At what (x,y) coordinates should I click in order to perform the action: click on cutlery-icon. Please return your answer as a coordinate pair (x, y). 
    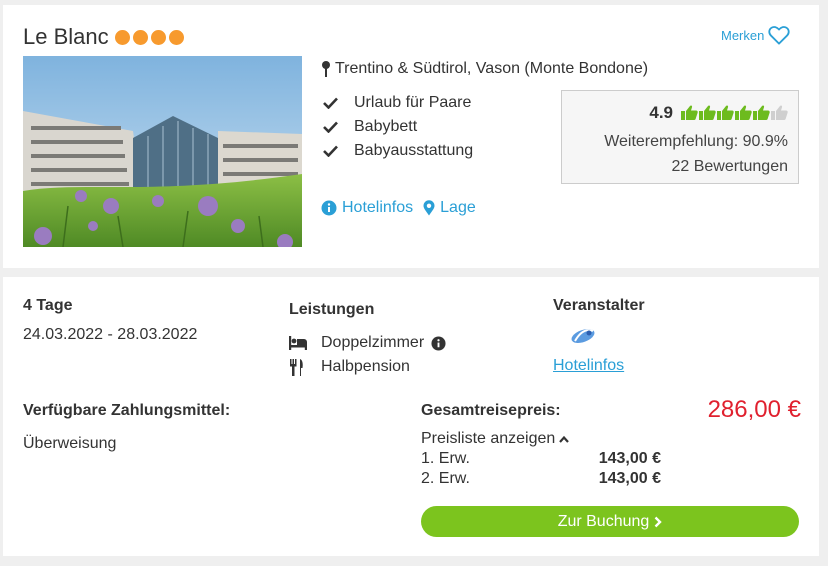
    Looking at the image, I should click on (296, 367).